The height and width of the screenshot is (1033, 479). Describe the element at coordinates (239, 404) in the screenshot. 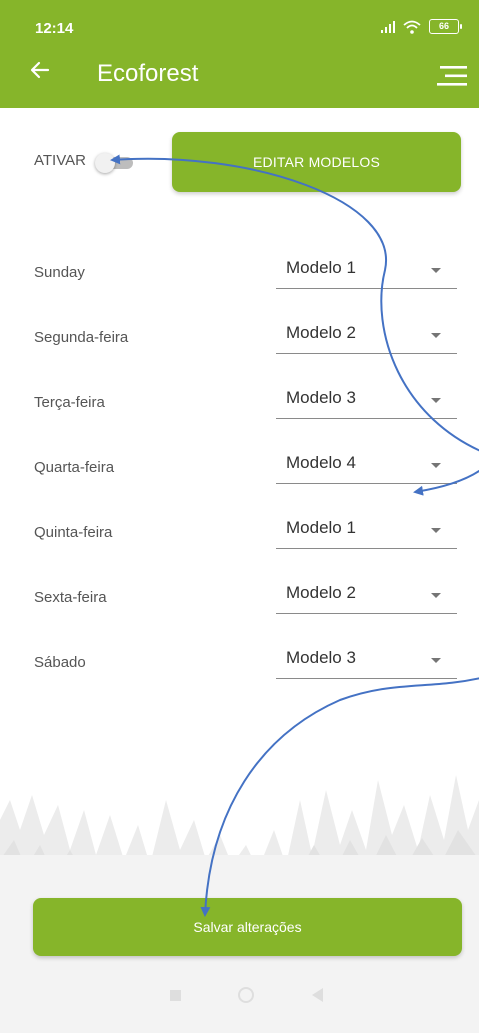

I see `schedule-row-tuesday: Terça-feira Modelo 3` at that location.